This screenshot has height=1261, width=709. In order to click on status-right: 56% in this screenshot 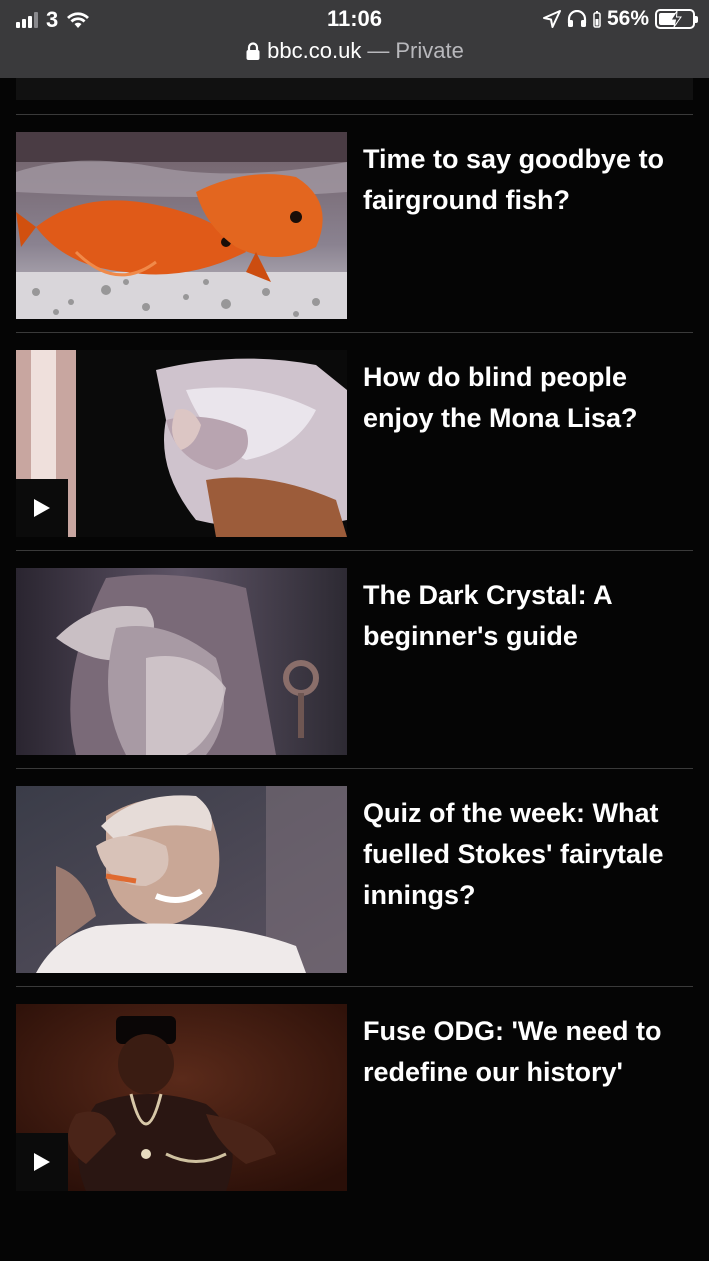, I will do `click(620, 19)`.